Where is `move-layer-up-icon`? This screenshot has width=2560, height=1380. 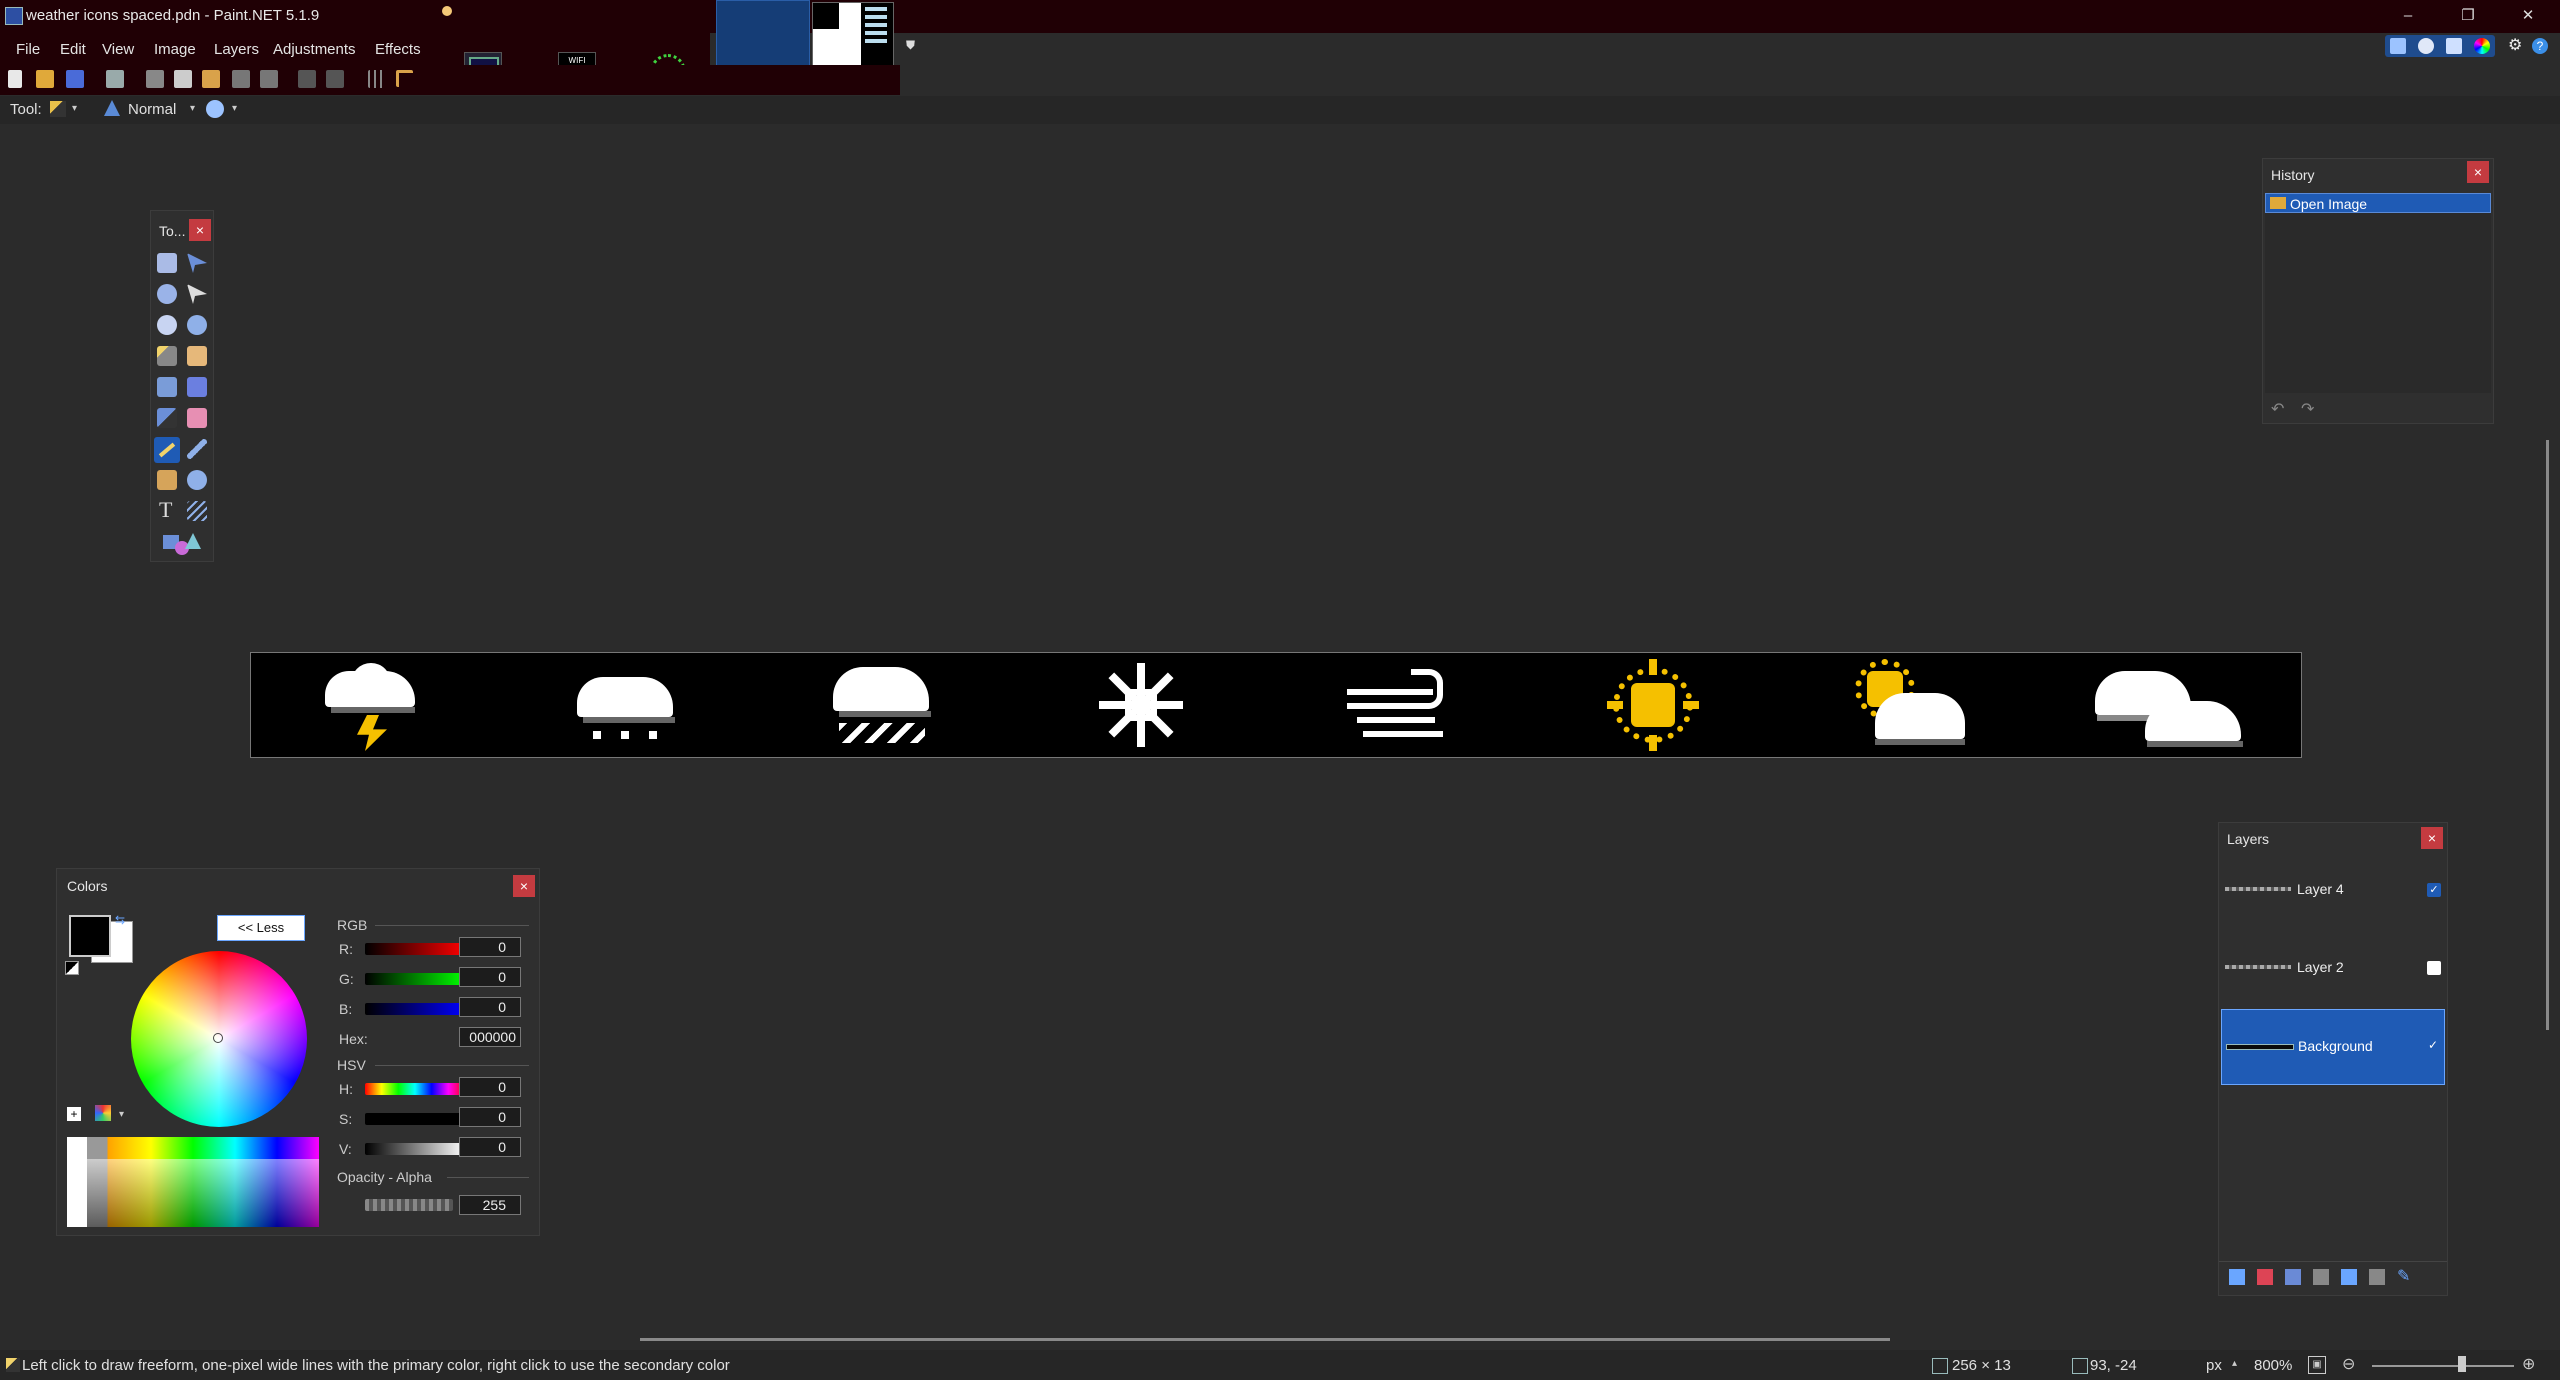 move-layer-up-icon is located at coordinates (2349, 1277).